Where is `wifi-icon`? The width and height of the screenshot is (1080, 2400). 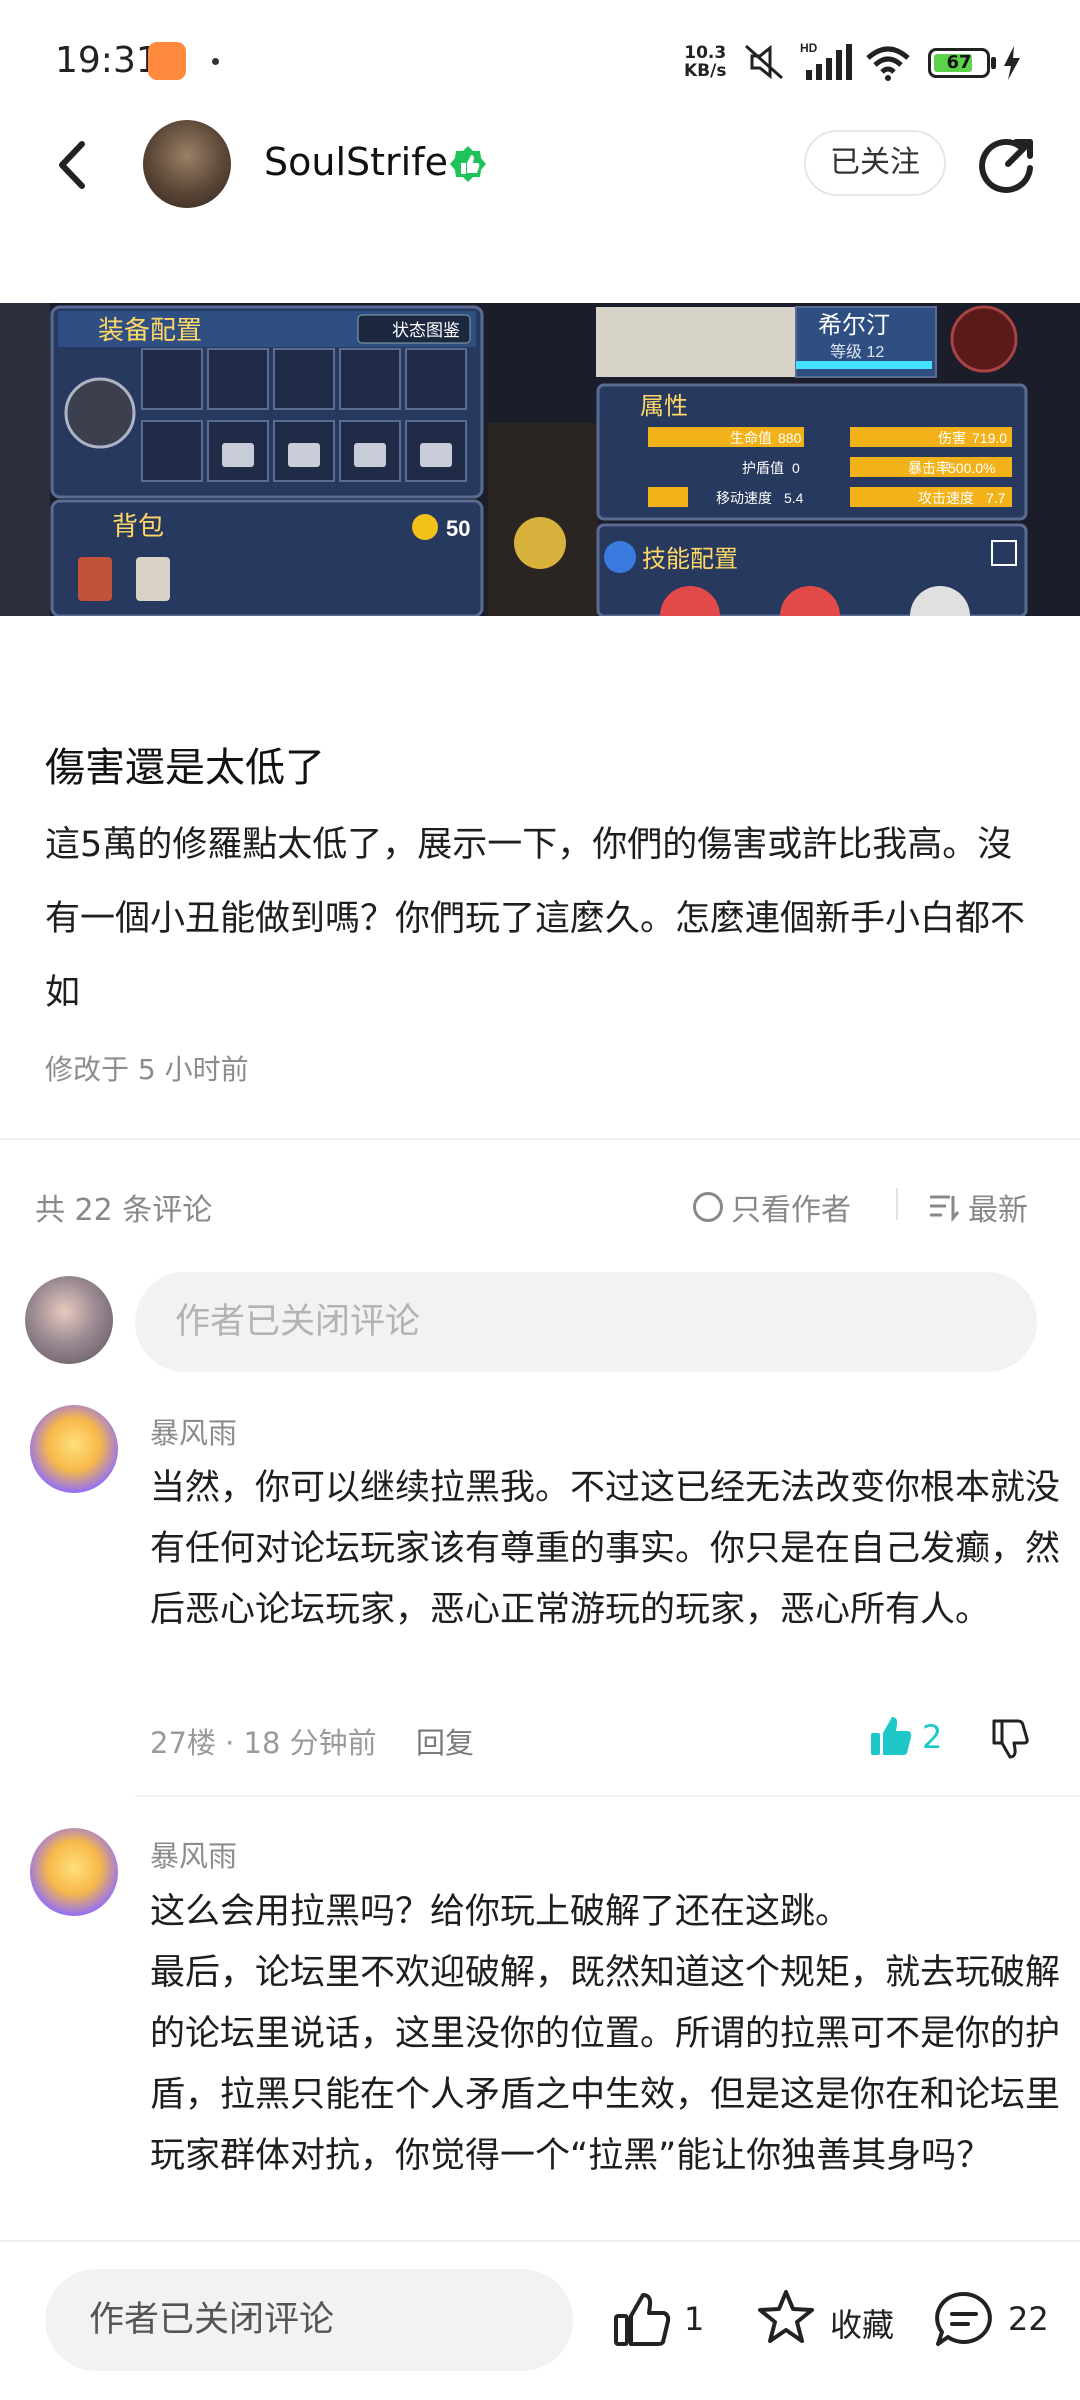
wifi-icon is located at coordinates (888, 63).